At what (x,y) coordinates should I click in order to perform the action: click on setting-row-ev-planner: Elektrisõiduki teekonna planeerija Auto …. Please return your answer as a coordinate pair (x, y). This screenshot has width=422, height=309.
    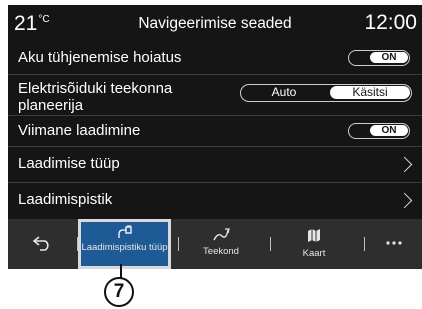
    Looking at the image, I should click on (215, 94).